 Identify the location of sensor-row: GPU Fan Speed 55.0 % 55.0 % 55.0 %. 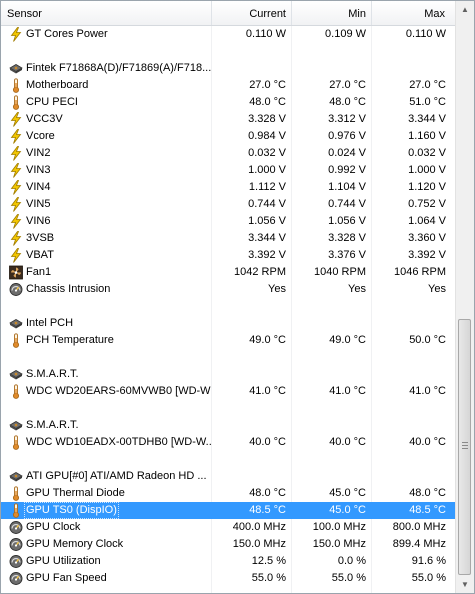
(228, 578).